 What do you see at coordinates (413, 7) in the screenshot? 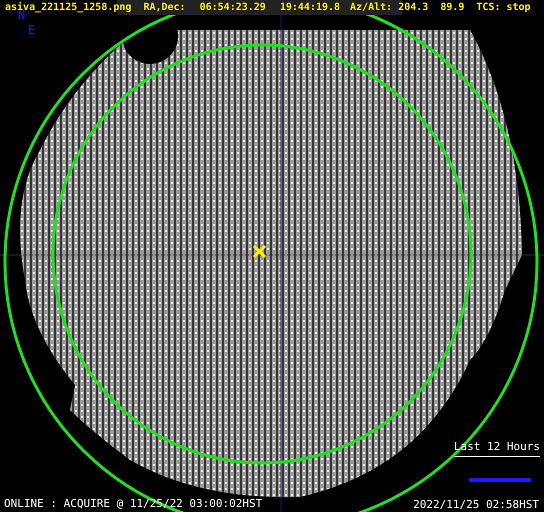
I see `azimuth-value: 204.3` at bounding box center [413, 7].